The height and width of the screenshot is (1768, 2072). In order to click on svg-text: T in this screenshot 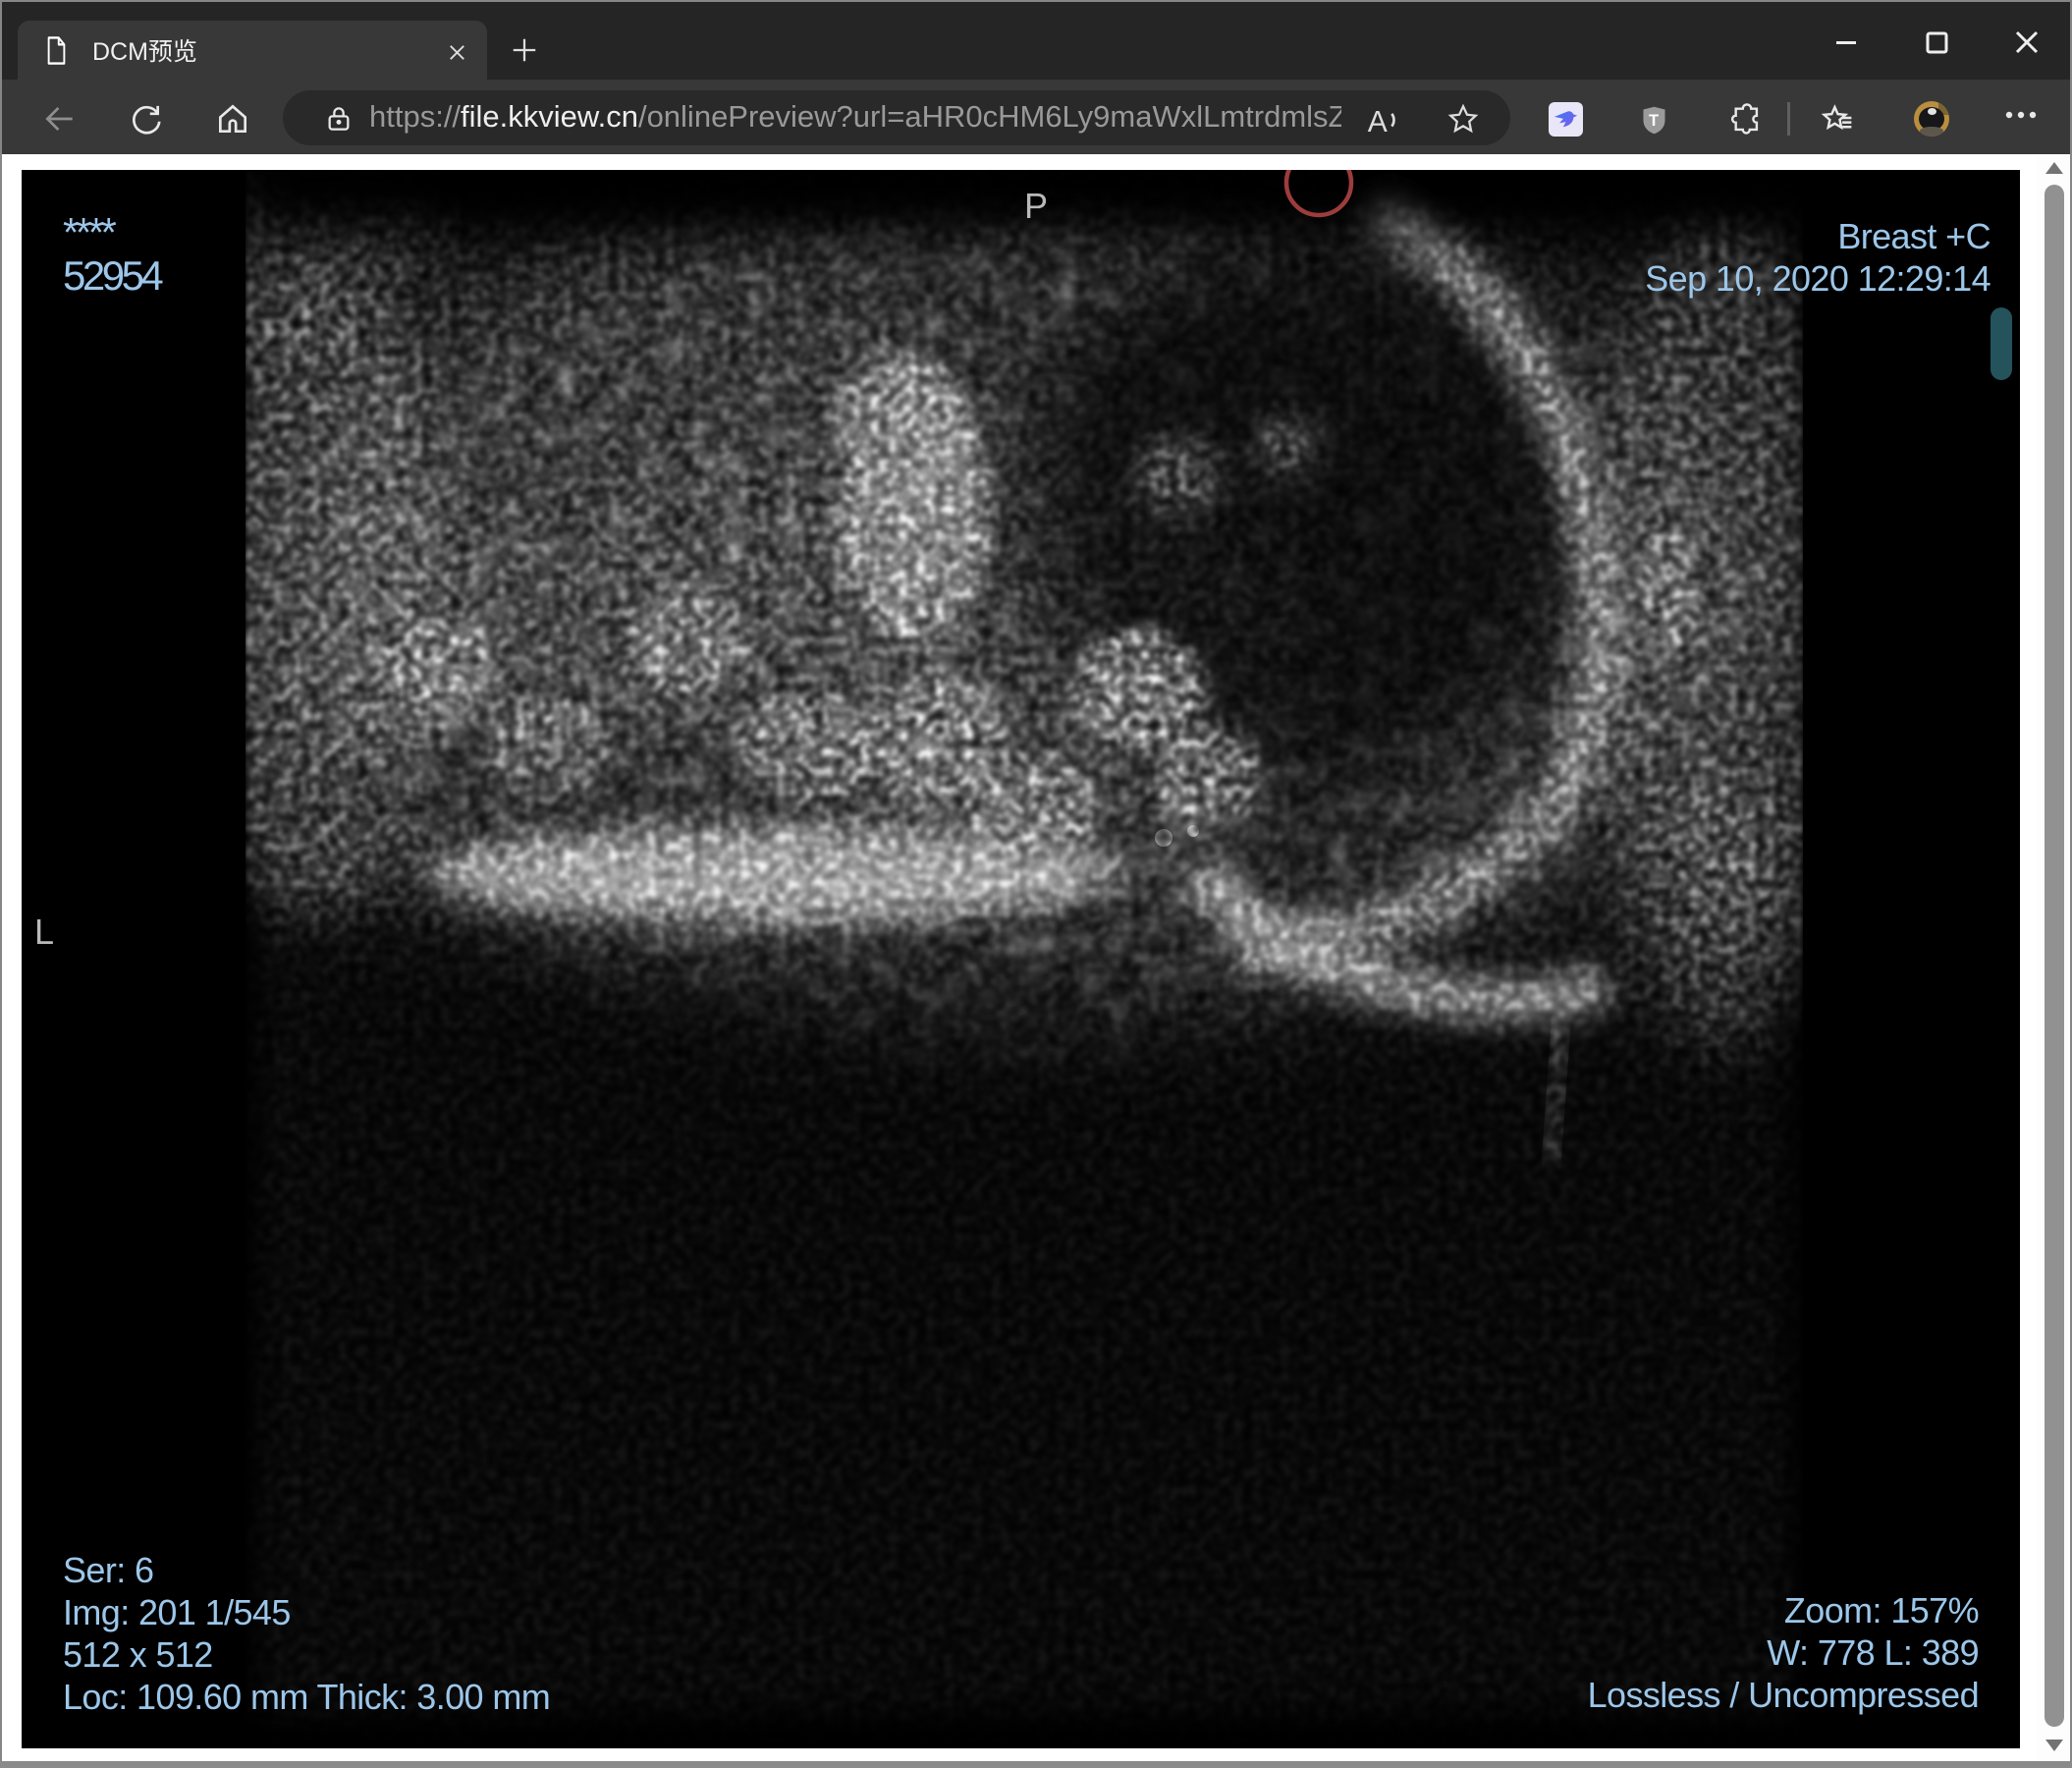, I will do `click(1654, 121)`.